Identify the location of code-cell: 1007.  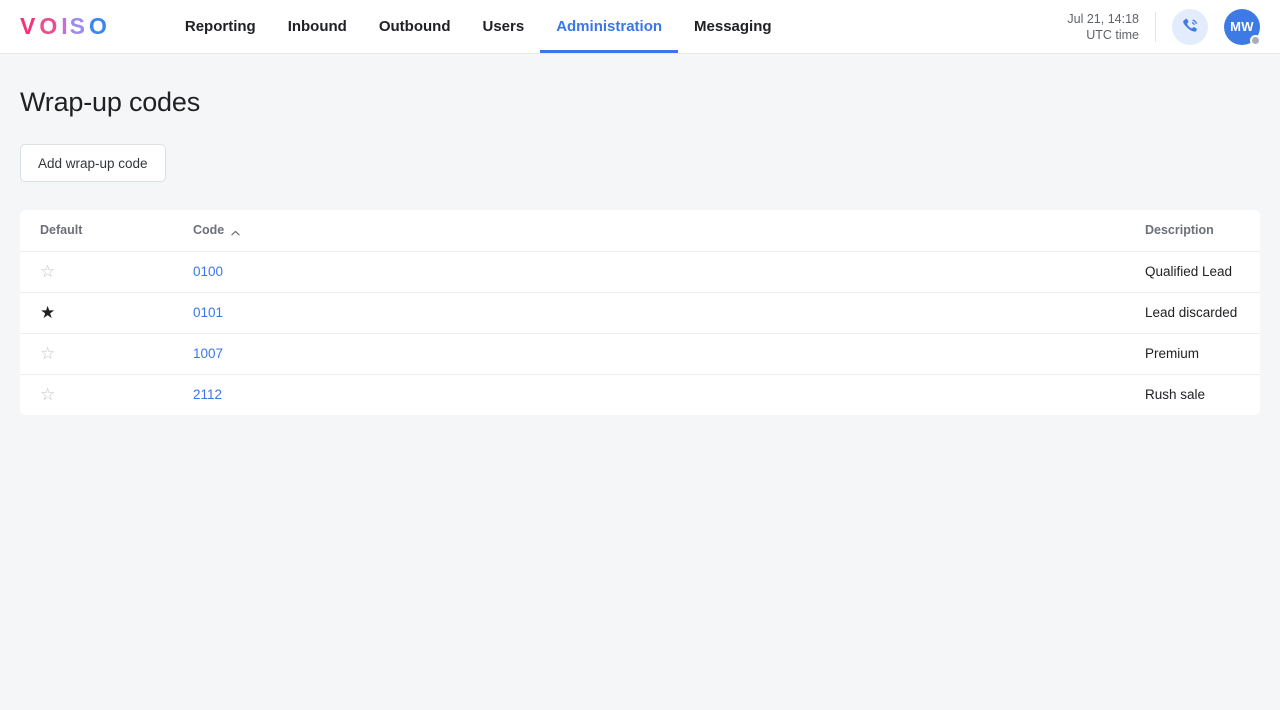
(343, 354).